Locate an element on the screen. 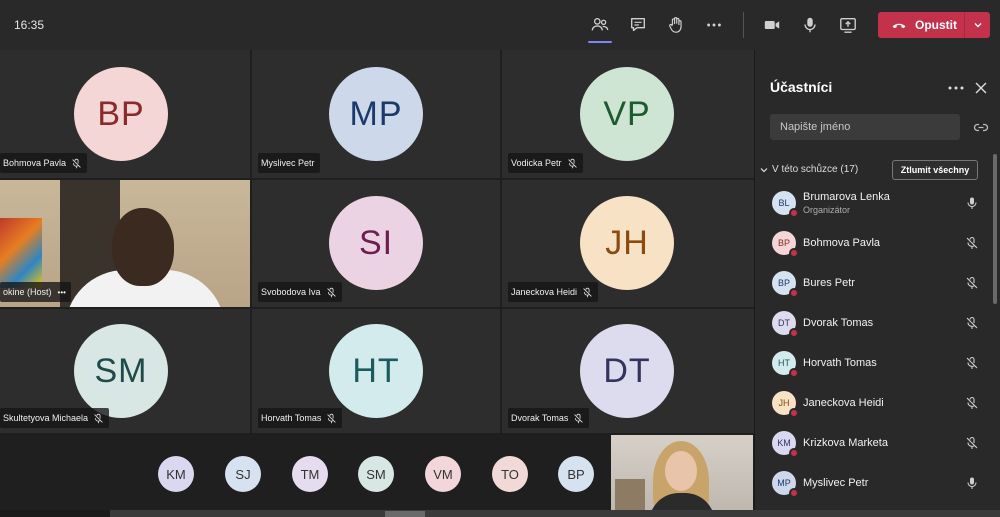 Image resolution: width=1000 pixels, height=517 pixels. more-actions-button is located at coordinates (714, 25).